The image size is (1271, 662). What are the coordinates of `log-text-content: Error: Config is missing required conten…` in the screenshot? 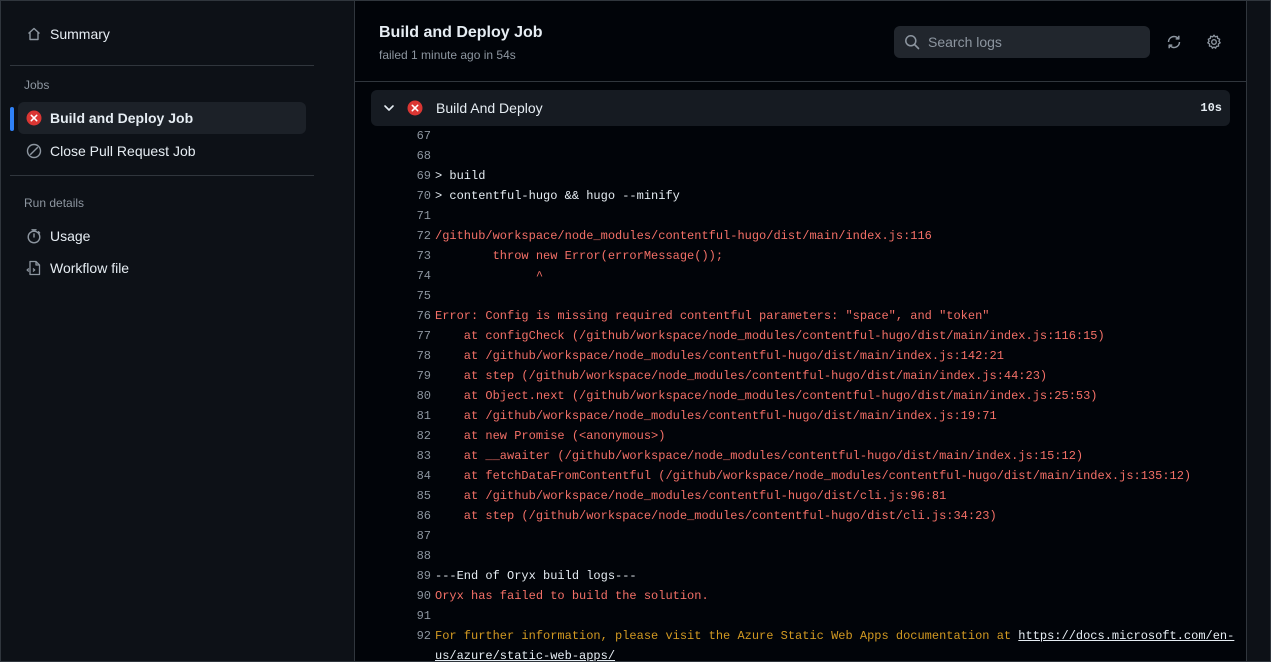 It's located at (712, 316).